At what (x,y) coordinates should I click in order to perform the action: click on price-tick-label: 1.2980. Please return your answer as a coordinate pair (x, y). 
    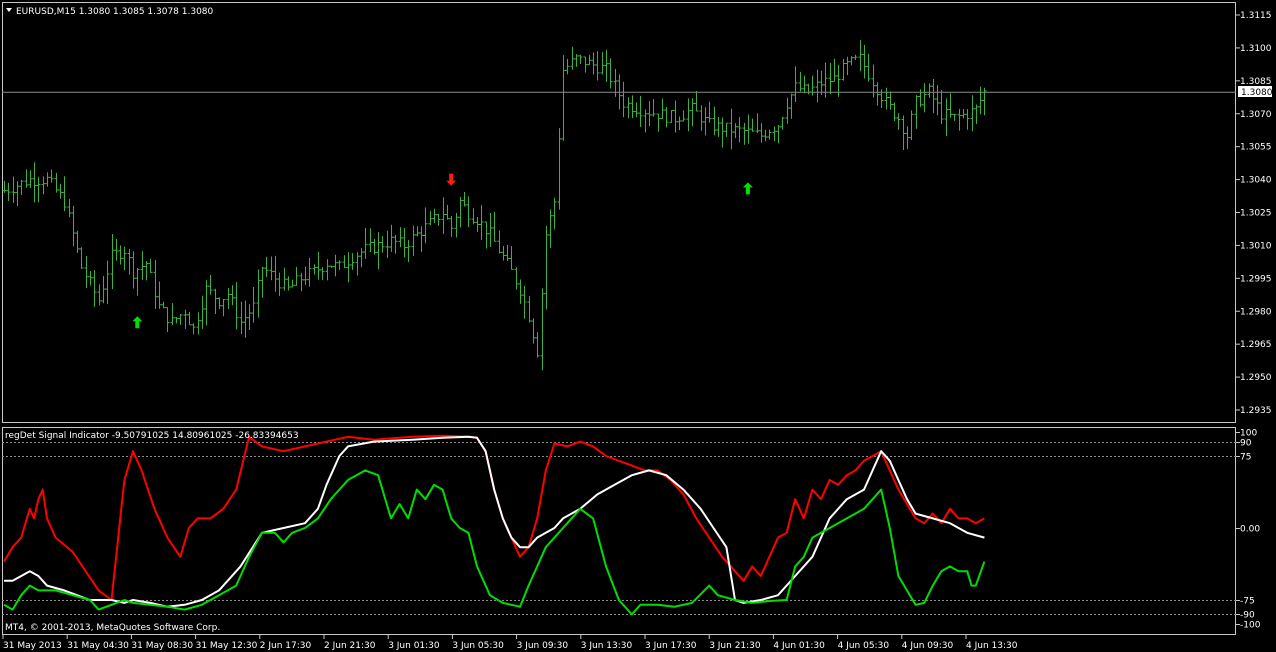
    Looking at the image, I should click on (1256, 312).